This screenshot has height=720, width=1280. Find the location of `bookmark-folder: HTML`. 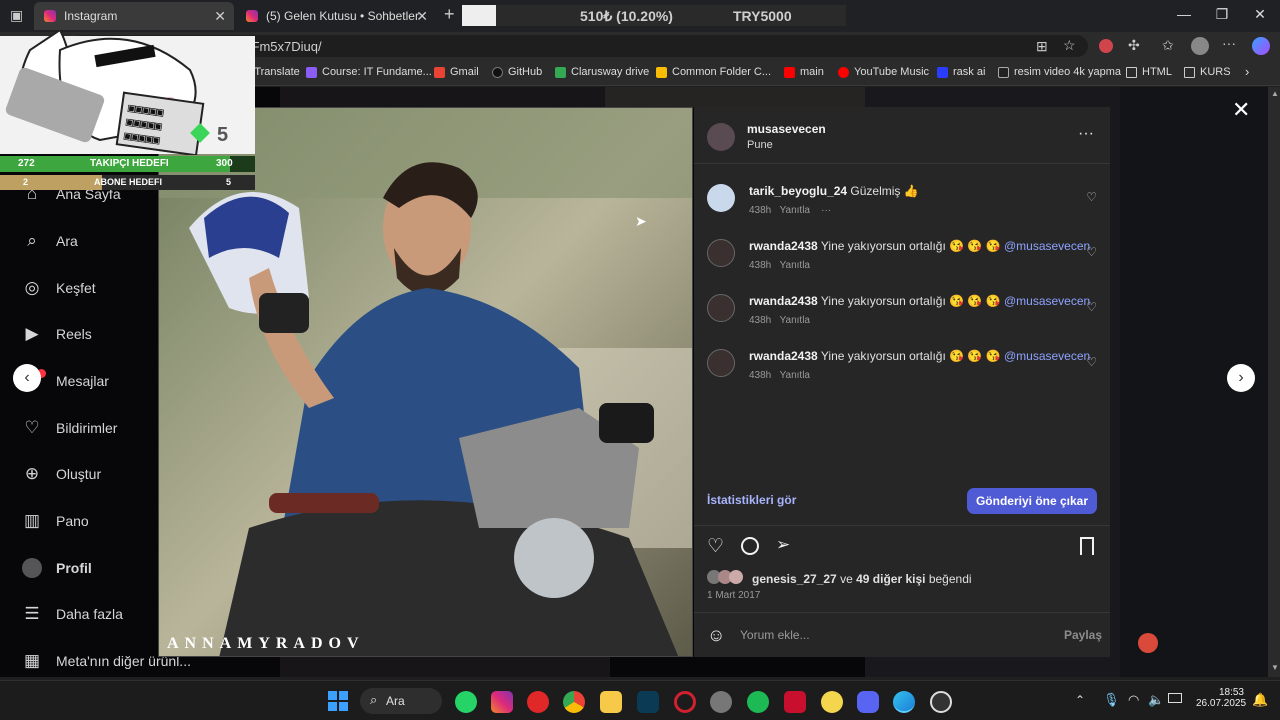

bookmark-folder: HTML is located at coordinates (1149, 72).